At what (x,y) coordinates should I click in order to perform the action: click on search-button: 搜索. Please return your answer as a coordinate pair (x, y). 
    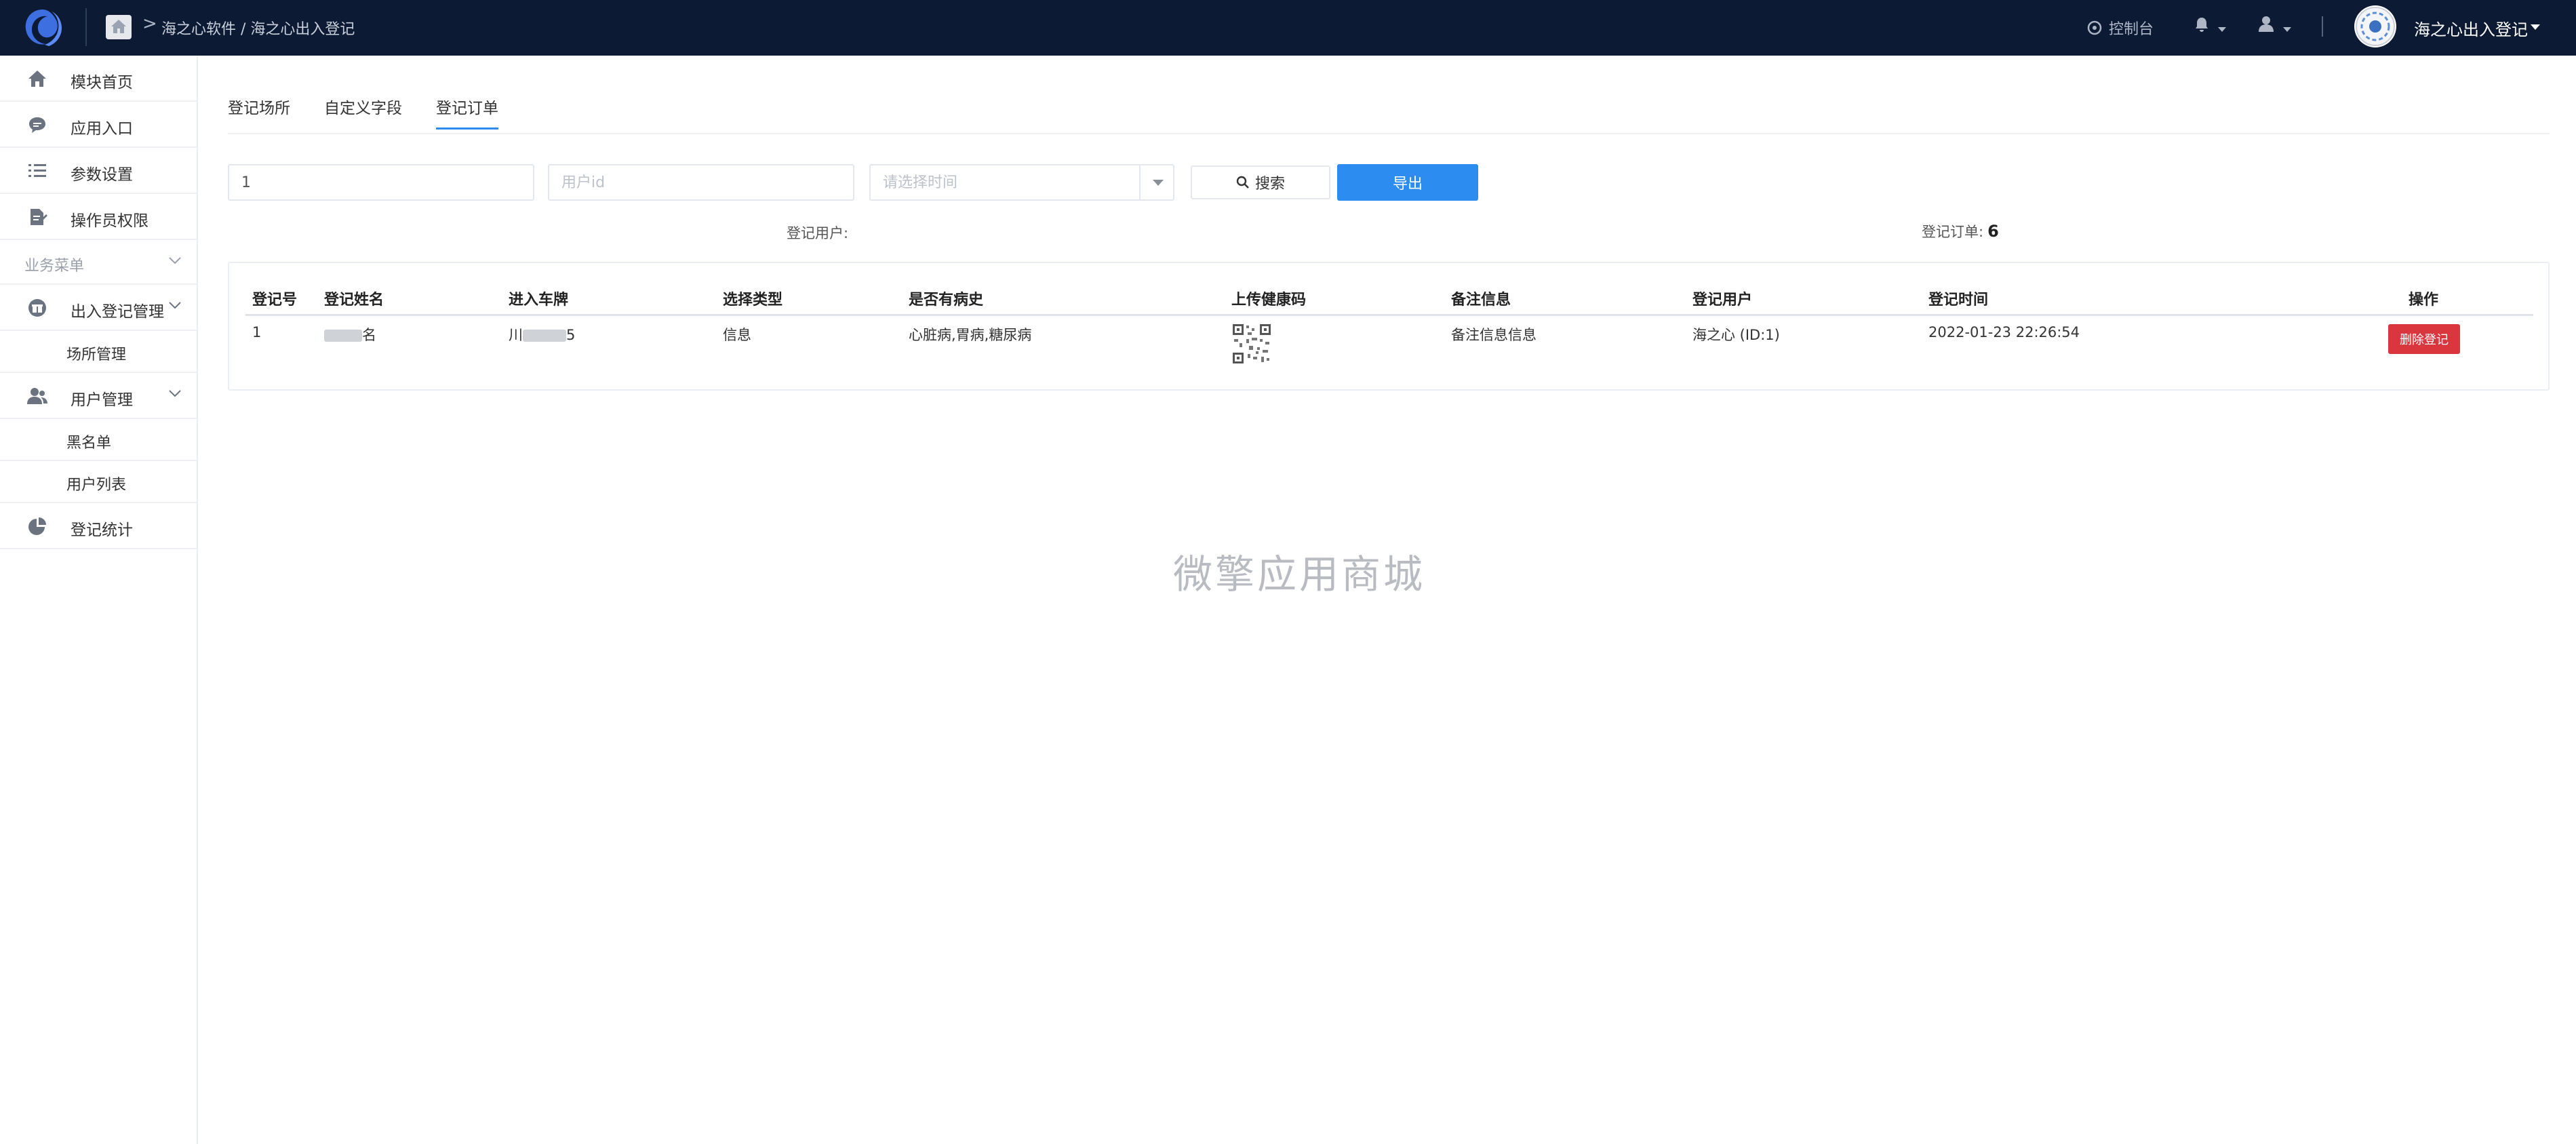
    Looking at the image, I should click on (1261, 182).